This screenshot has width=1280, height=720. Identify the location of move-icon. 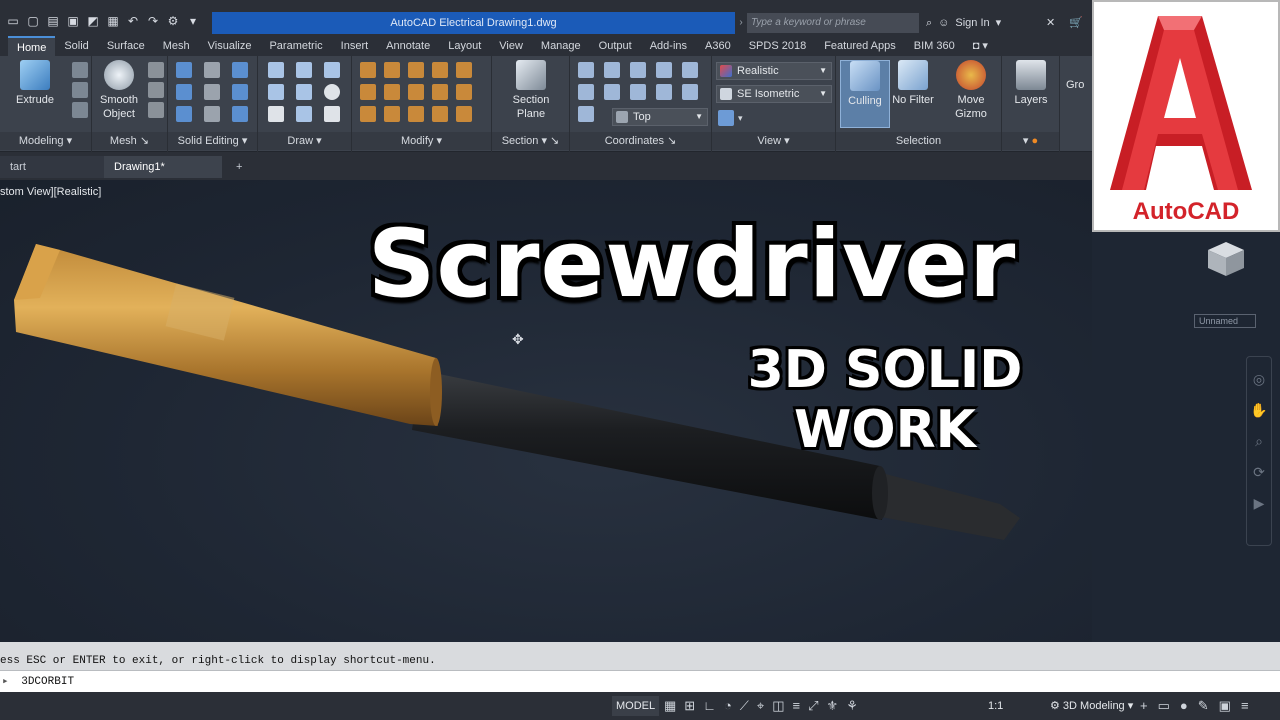
(416, 70).